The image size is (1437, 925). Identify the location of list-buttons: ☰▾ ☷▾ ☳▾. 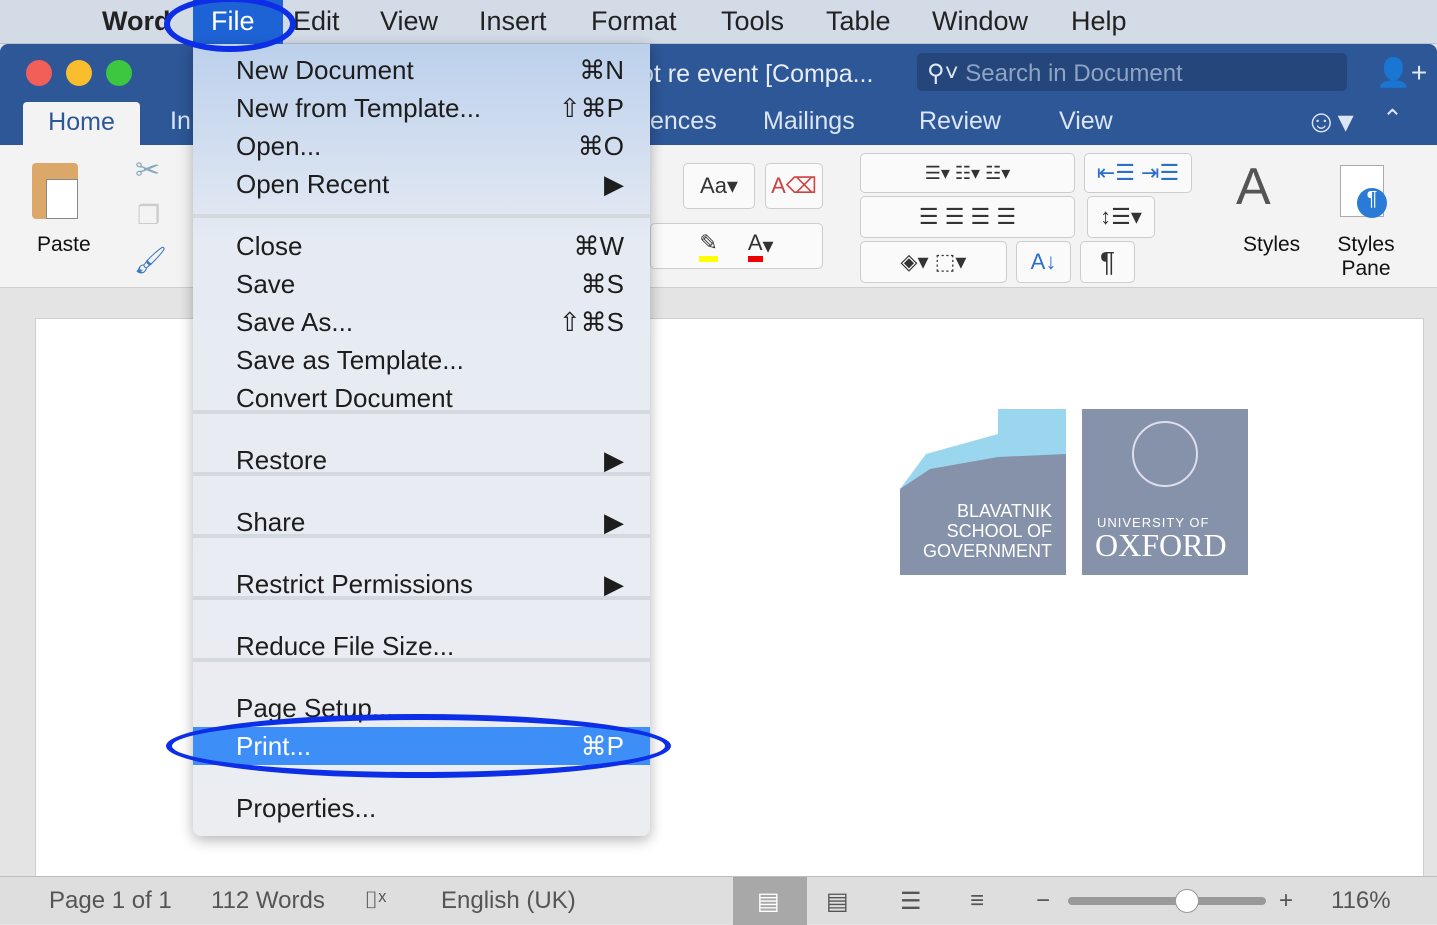
(967, 173).